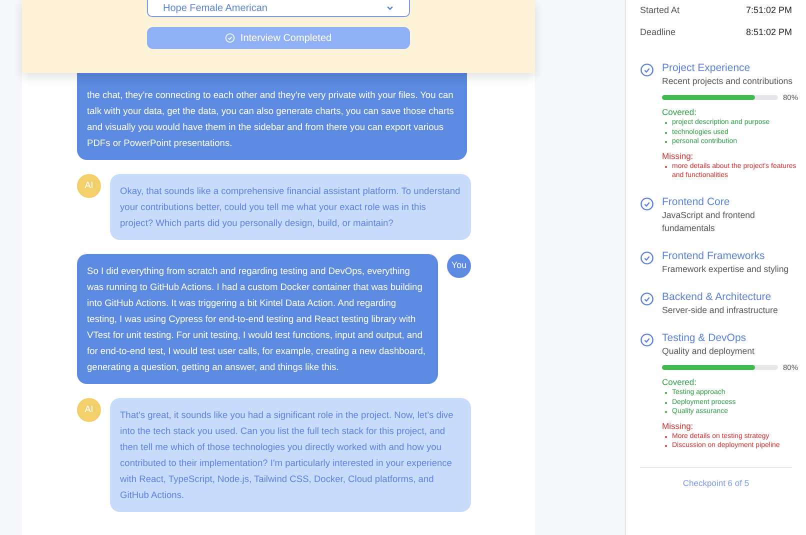 This screenshot has width=806, height=535. What do you see at coordinates (660, 10) in the screenshot?
I see `session-label: Started At` at bounding box center [660, 10].